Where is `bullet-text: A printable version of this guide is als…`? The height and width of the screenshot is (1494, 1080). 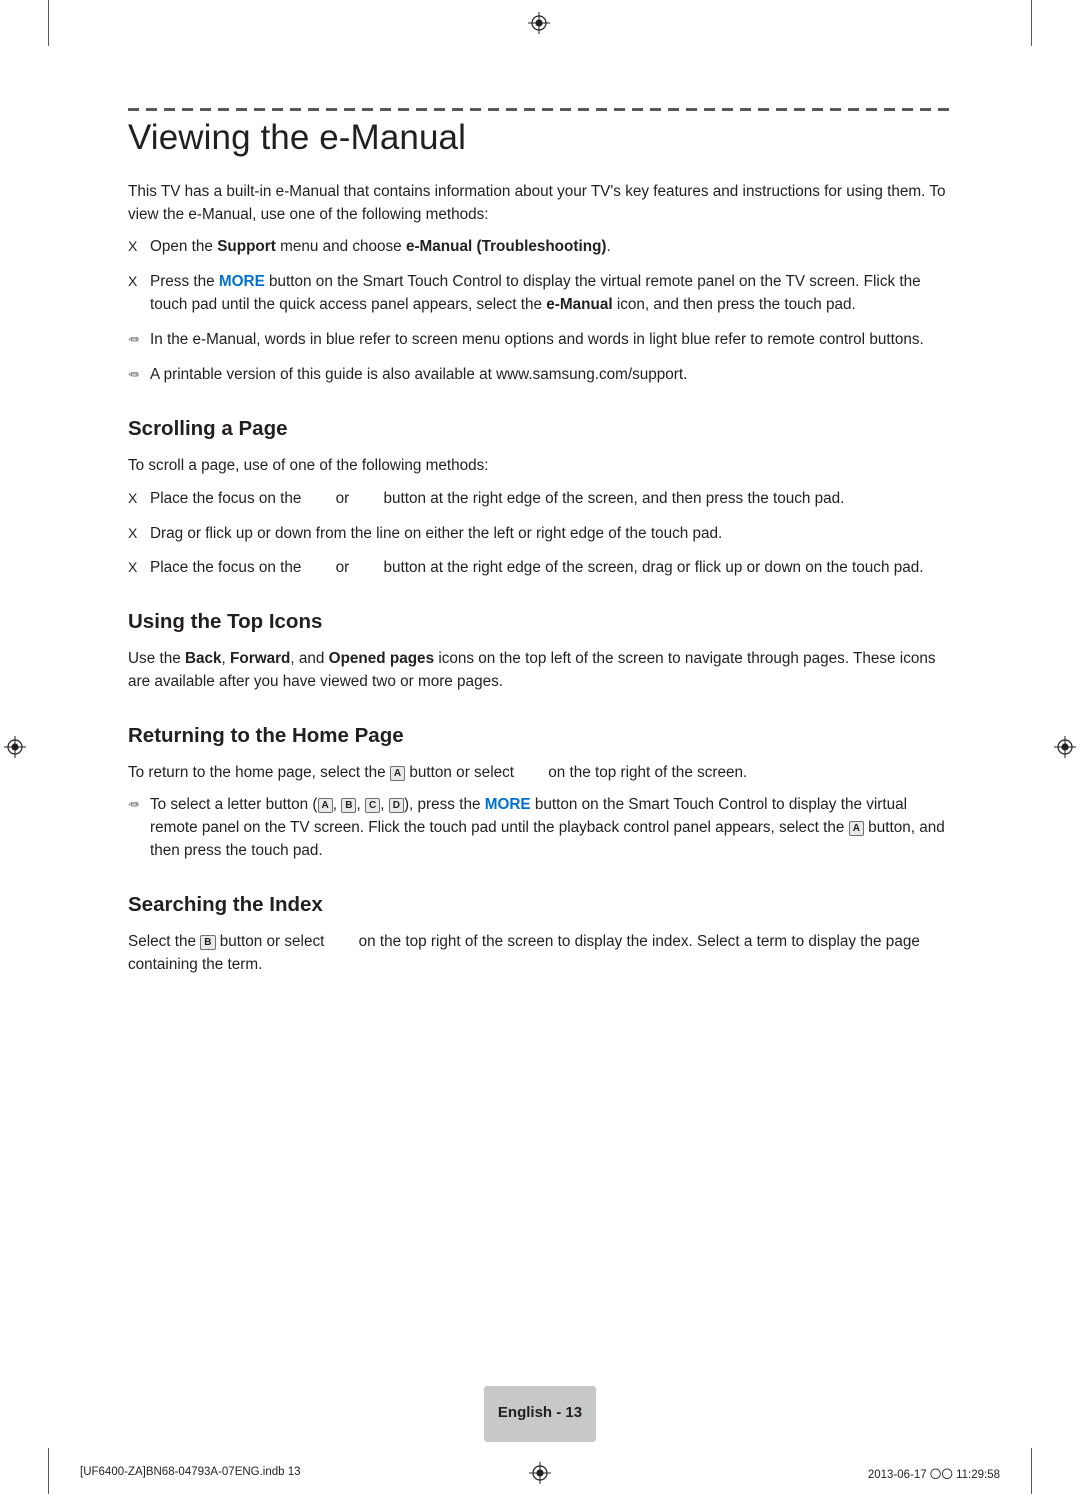
bullet-text: A printable version of this guide is als… is located at coordinates (419, 374).